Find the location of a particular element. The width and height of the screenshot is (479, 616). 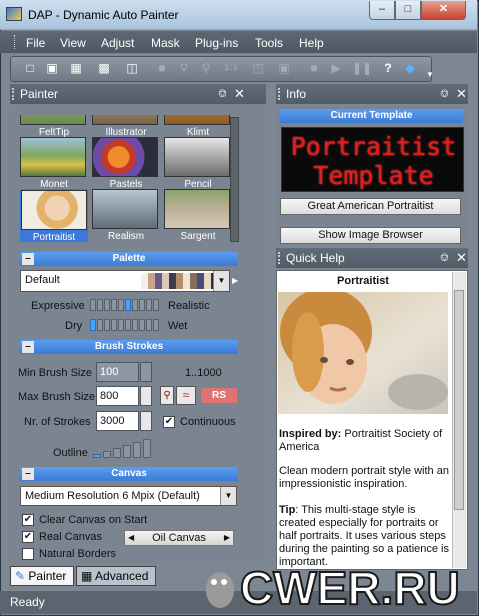

expressive-realistic-slider is located at coordinates (127, 305).